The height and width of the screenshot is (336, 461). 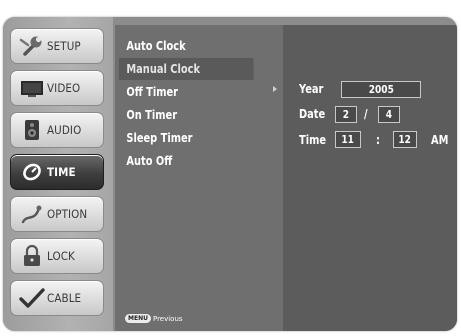 I want to click on date-label: Date, so click(x=312, y=114).